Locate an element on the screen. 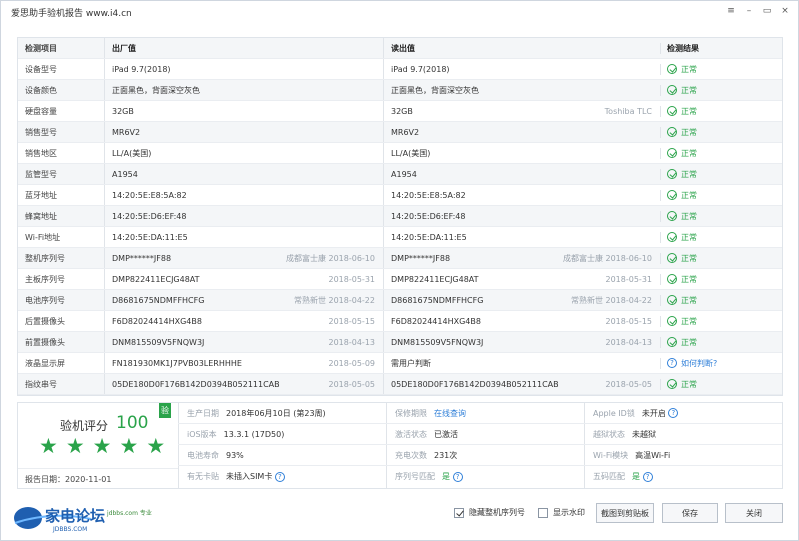  header-factory: 出厂值 is located at coordinates (243, 48).